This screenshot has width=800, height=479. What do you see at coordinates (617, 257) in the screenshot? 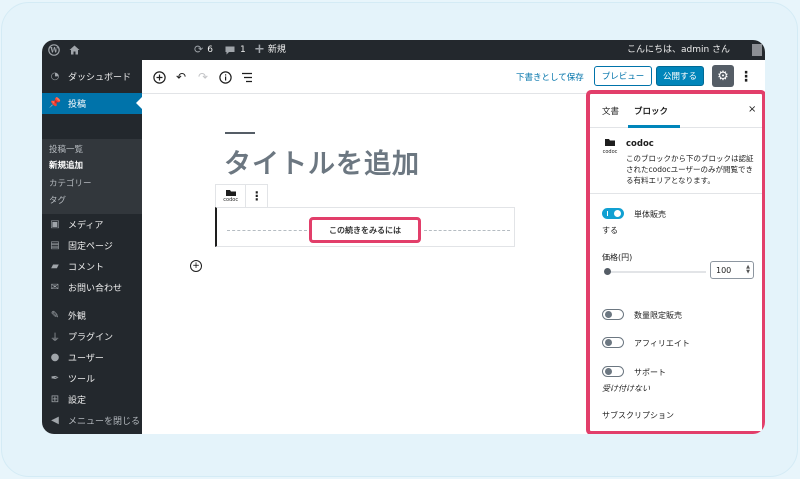
I see `price-label: 価格(円)` at bounding box center [617, 257].